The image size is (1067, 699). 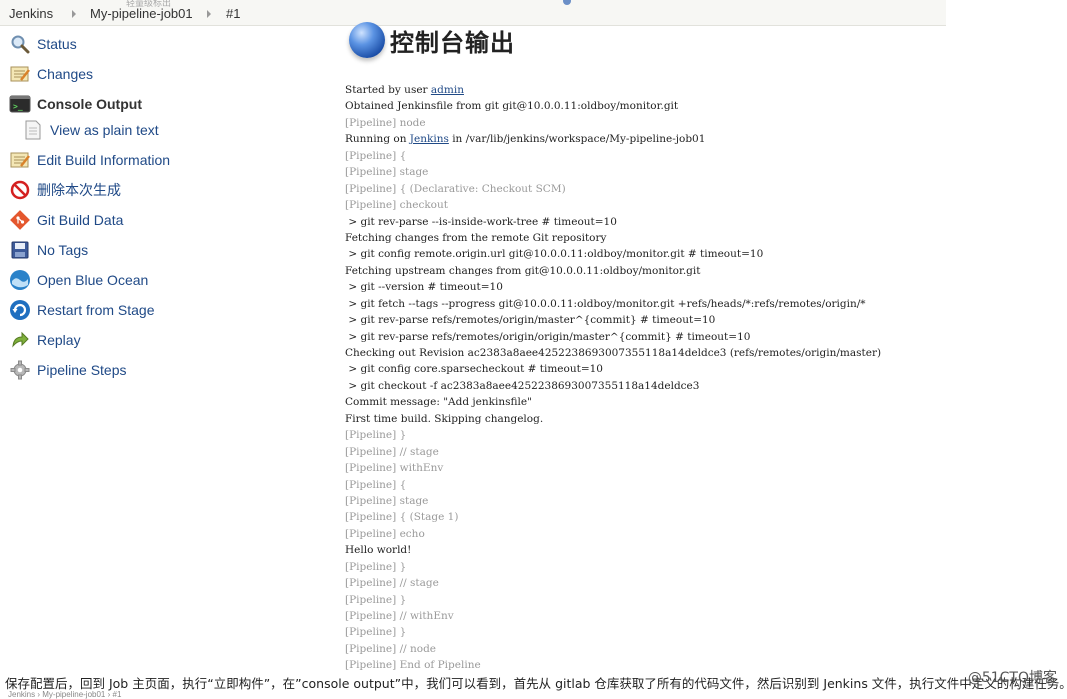 I want to click on sidebar-item-git-build-data: Git Build Data, so click(x=66, y=220).